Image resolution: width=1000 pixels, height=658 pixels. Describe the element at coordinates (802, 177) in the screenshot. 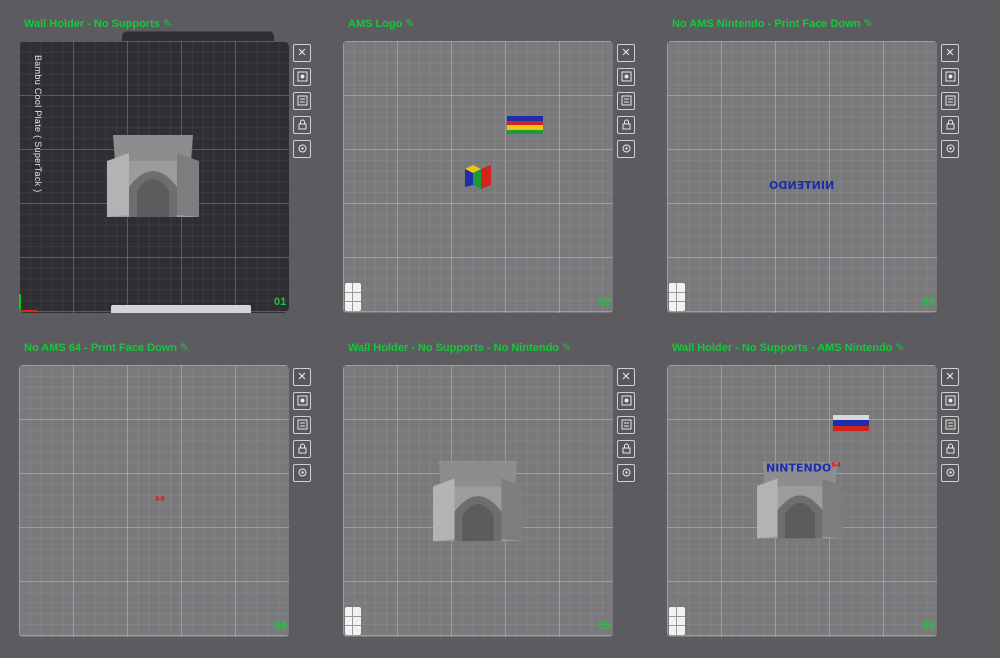

I see `build-plate: NINTENDO` at that location.